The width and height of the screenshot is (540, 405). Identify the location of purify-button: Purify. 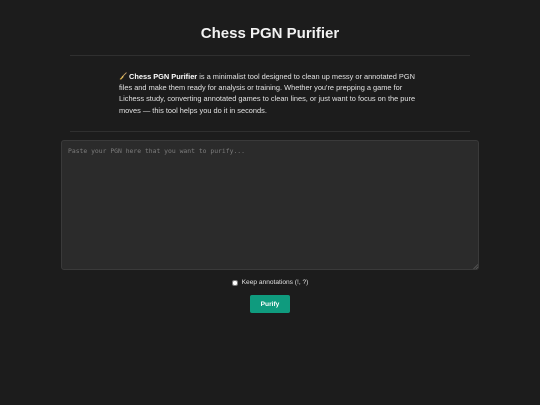
(270, 304).